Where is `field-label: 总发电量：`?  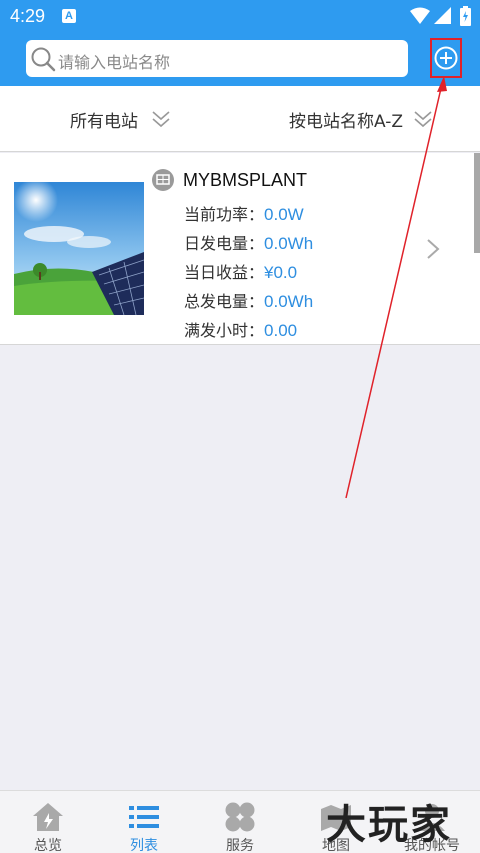
field-label: 总发电量： is located at coordinates (224, 301).